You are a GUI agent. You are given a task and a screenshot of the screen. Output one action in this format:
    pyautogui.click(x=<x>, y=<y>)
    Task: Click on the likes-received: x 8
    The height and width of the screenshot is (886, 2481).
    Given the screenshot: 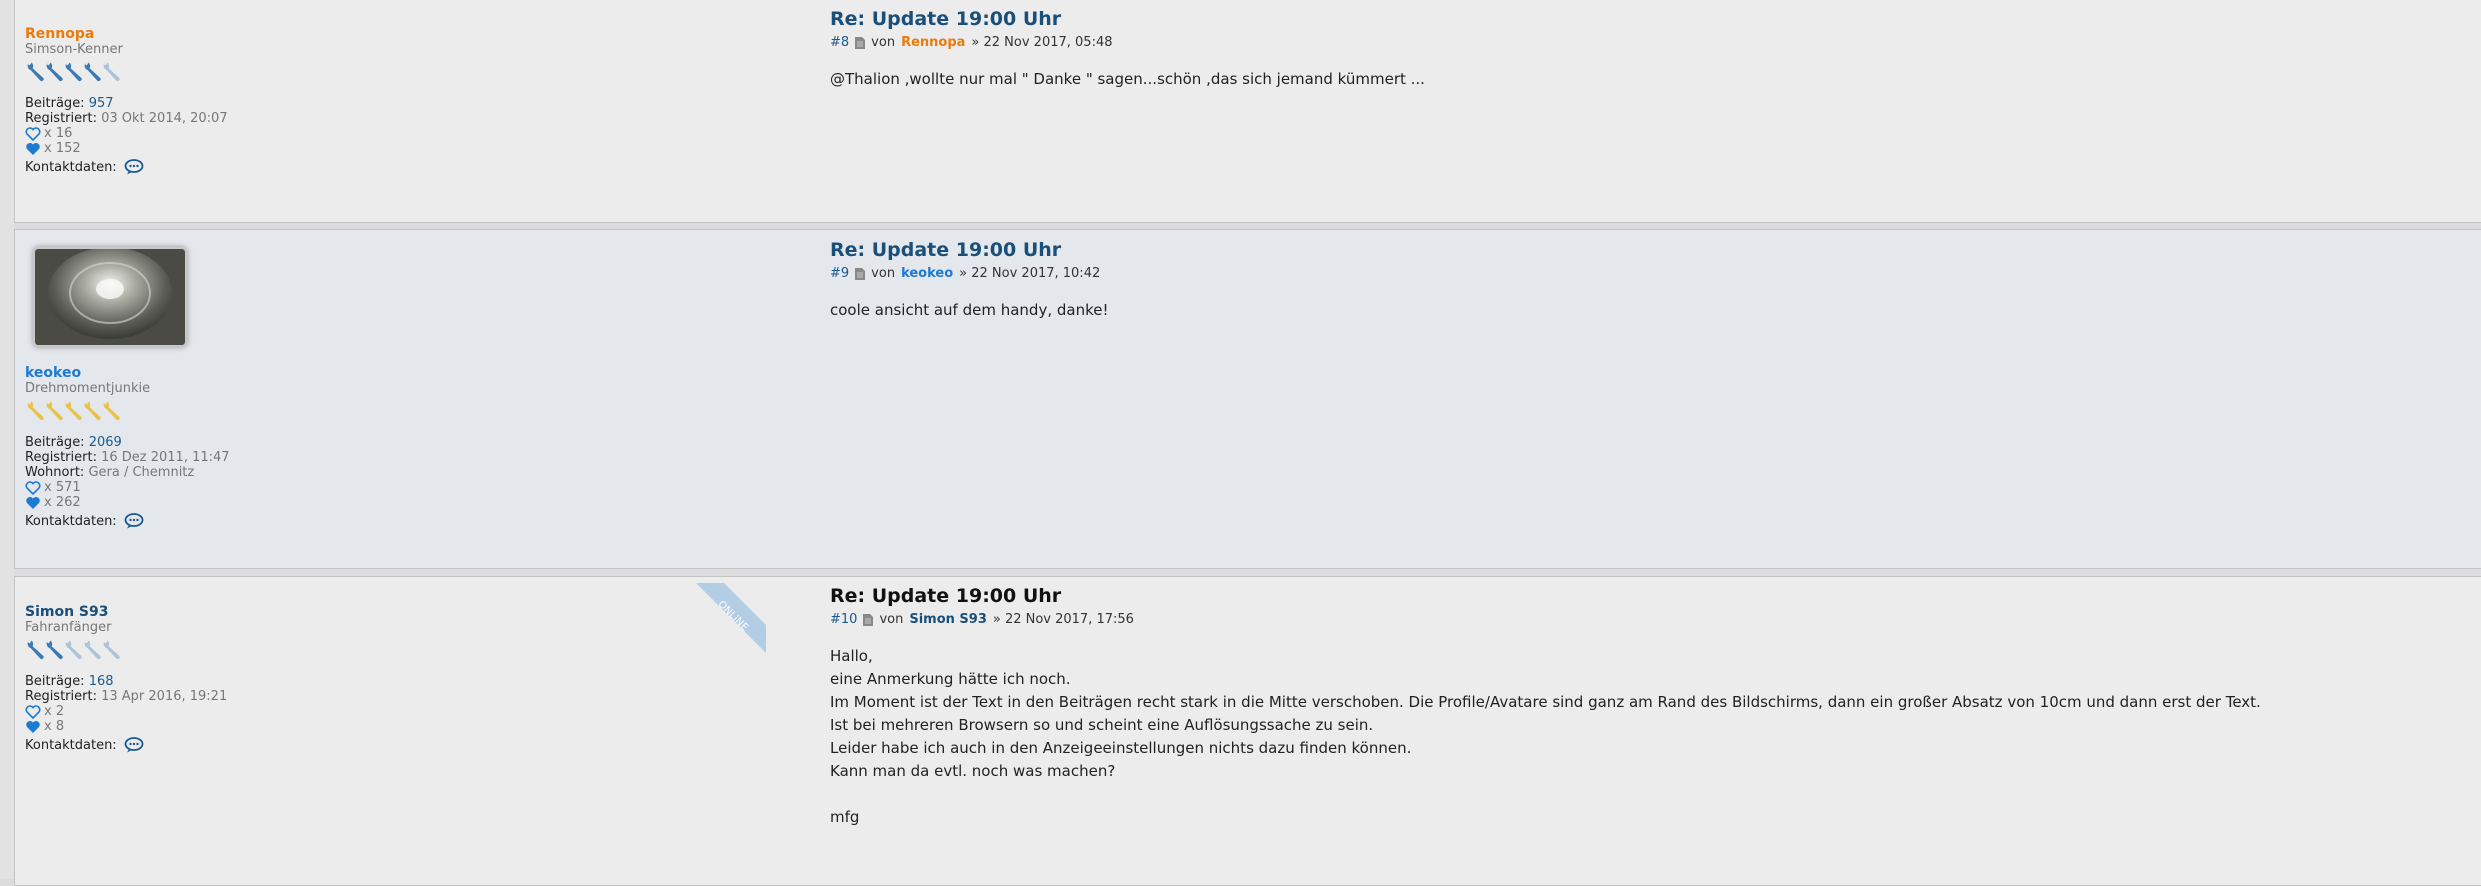 What is the action you would take?
    pyautogui.click(x=126, y=726)
    